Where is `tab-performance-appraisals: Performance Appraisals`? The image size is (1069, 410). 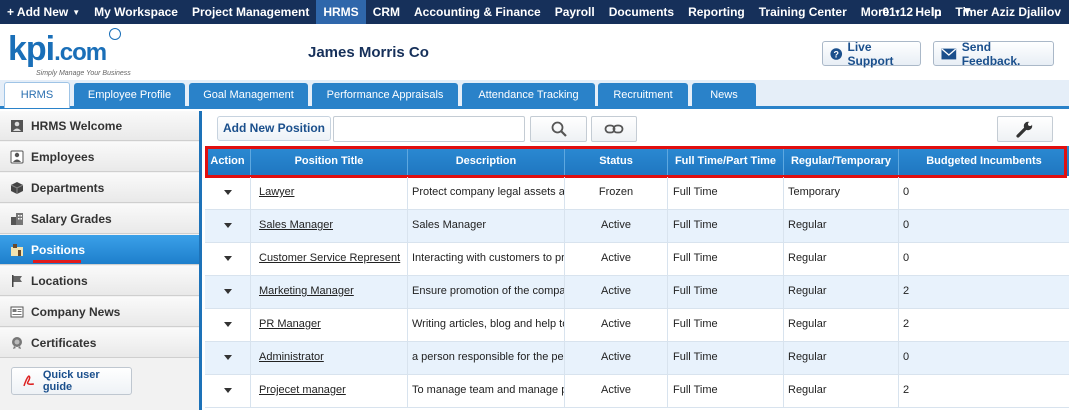 tab-performance-appraisals: Performance Appraisals is located at coordinates (385, 95).